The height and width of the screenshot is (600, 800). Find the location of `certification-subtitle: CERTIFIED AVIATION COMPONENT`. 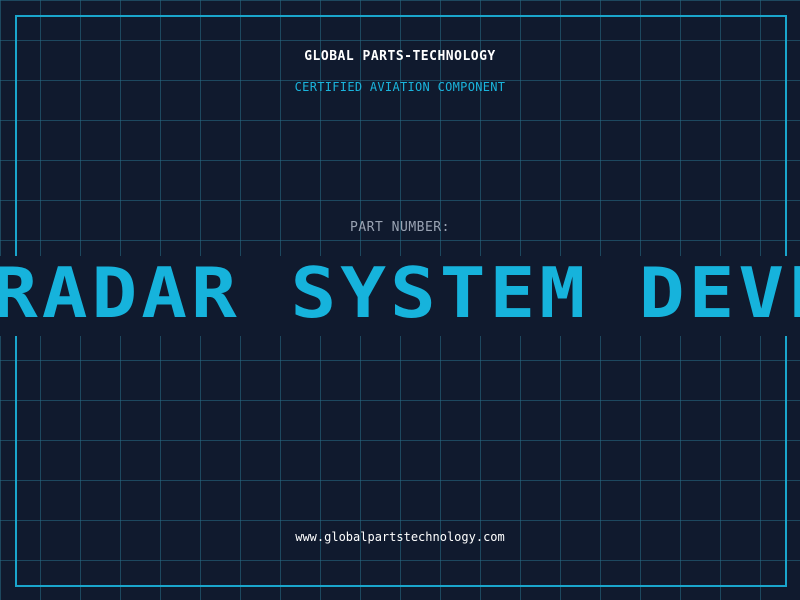

certification-subtitle: CERTIFIED AVIATION COMPONENT is located at coordinates (400, 87).